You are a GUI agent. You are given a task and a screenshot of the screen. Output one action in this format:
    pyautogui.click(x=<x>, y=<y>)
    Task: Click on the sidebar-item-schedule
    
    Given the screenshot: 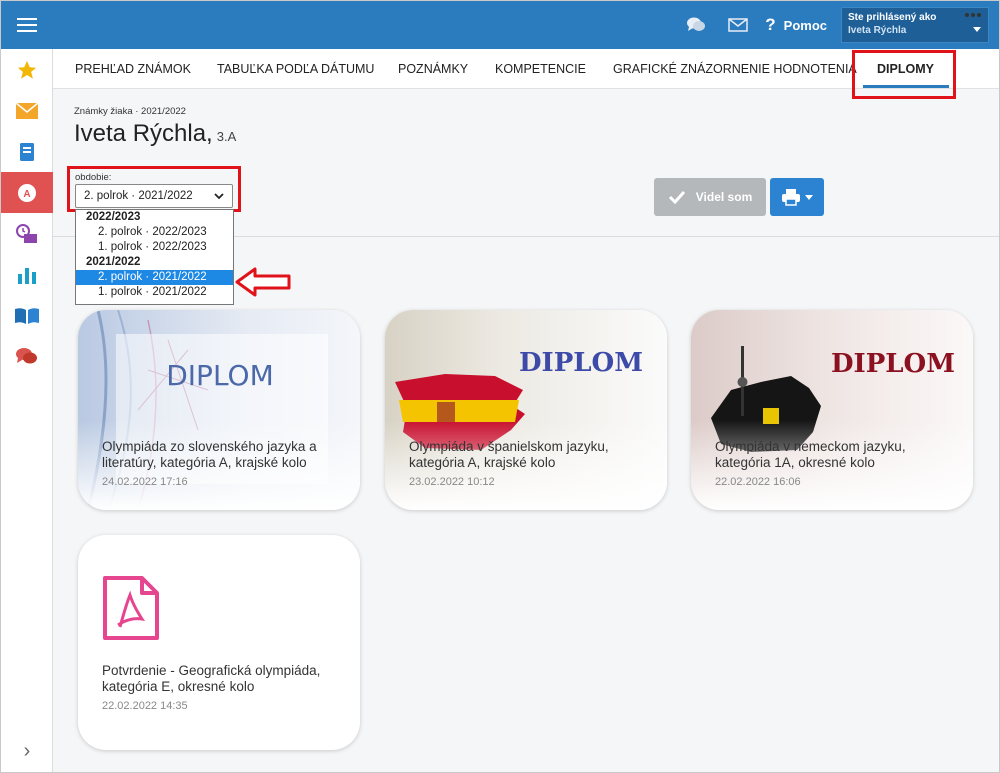 What is the action you would take?
    pyautogui.click(x=27, y=233)
    